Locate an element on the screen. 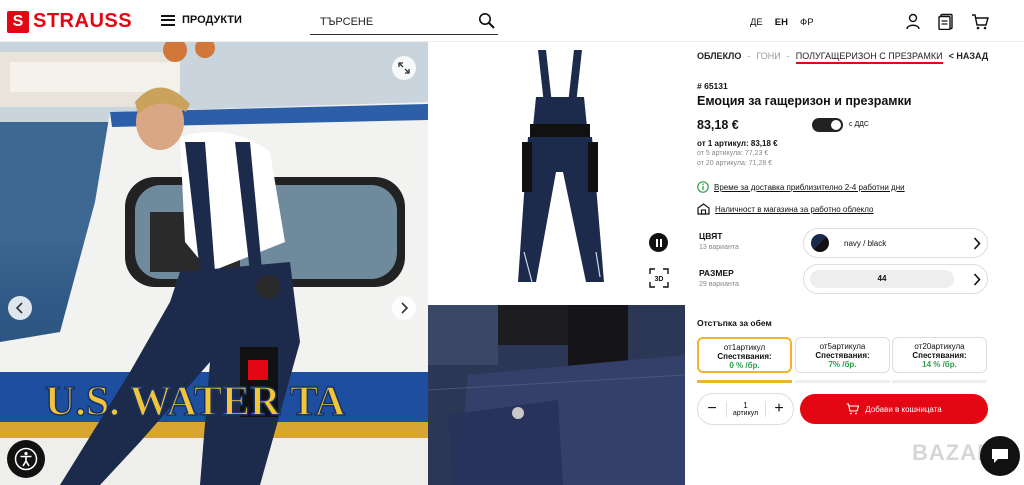 The height and width of the screenshot is (485, 1024). quantity-display: 1 артикул is located at coordinates (745, 409).